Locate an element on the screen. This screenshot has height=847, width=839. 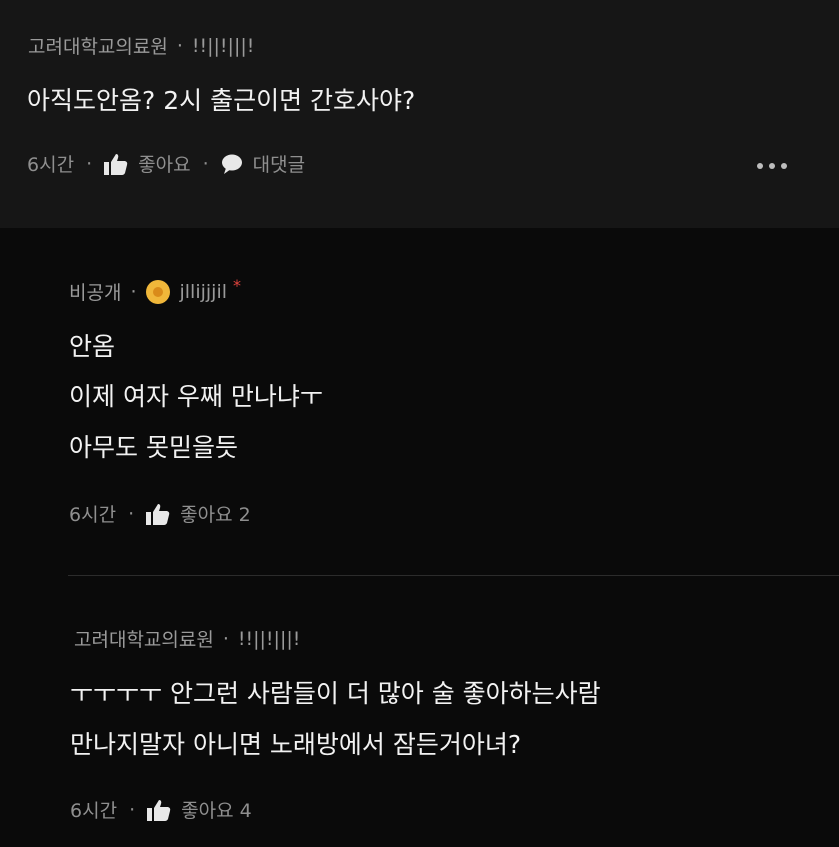
reply-1-line-1: 안옴 is located at coordinates (92, 346).